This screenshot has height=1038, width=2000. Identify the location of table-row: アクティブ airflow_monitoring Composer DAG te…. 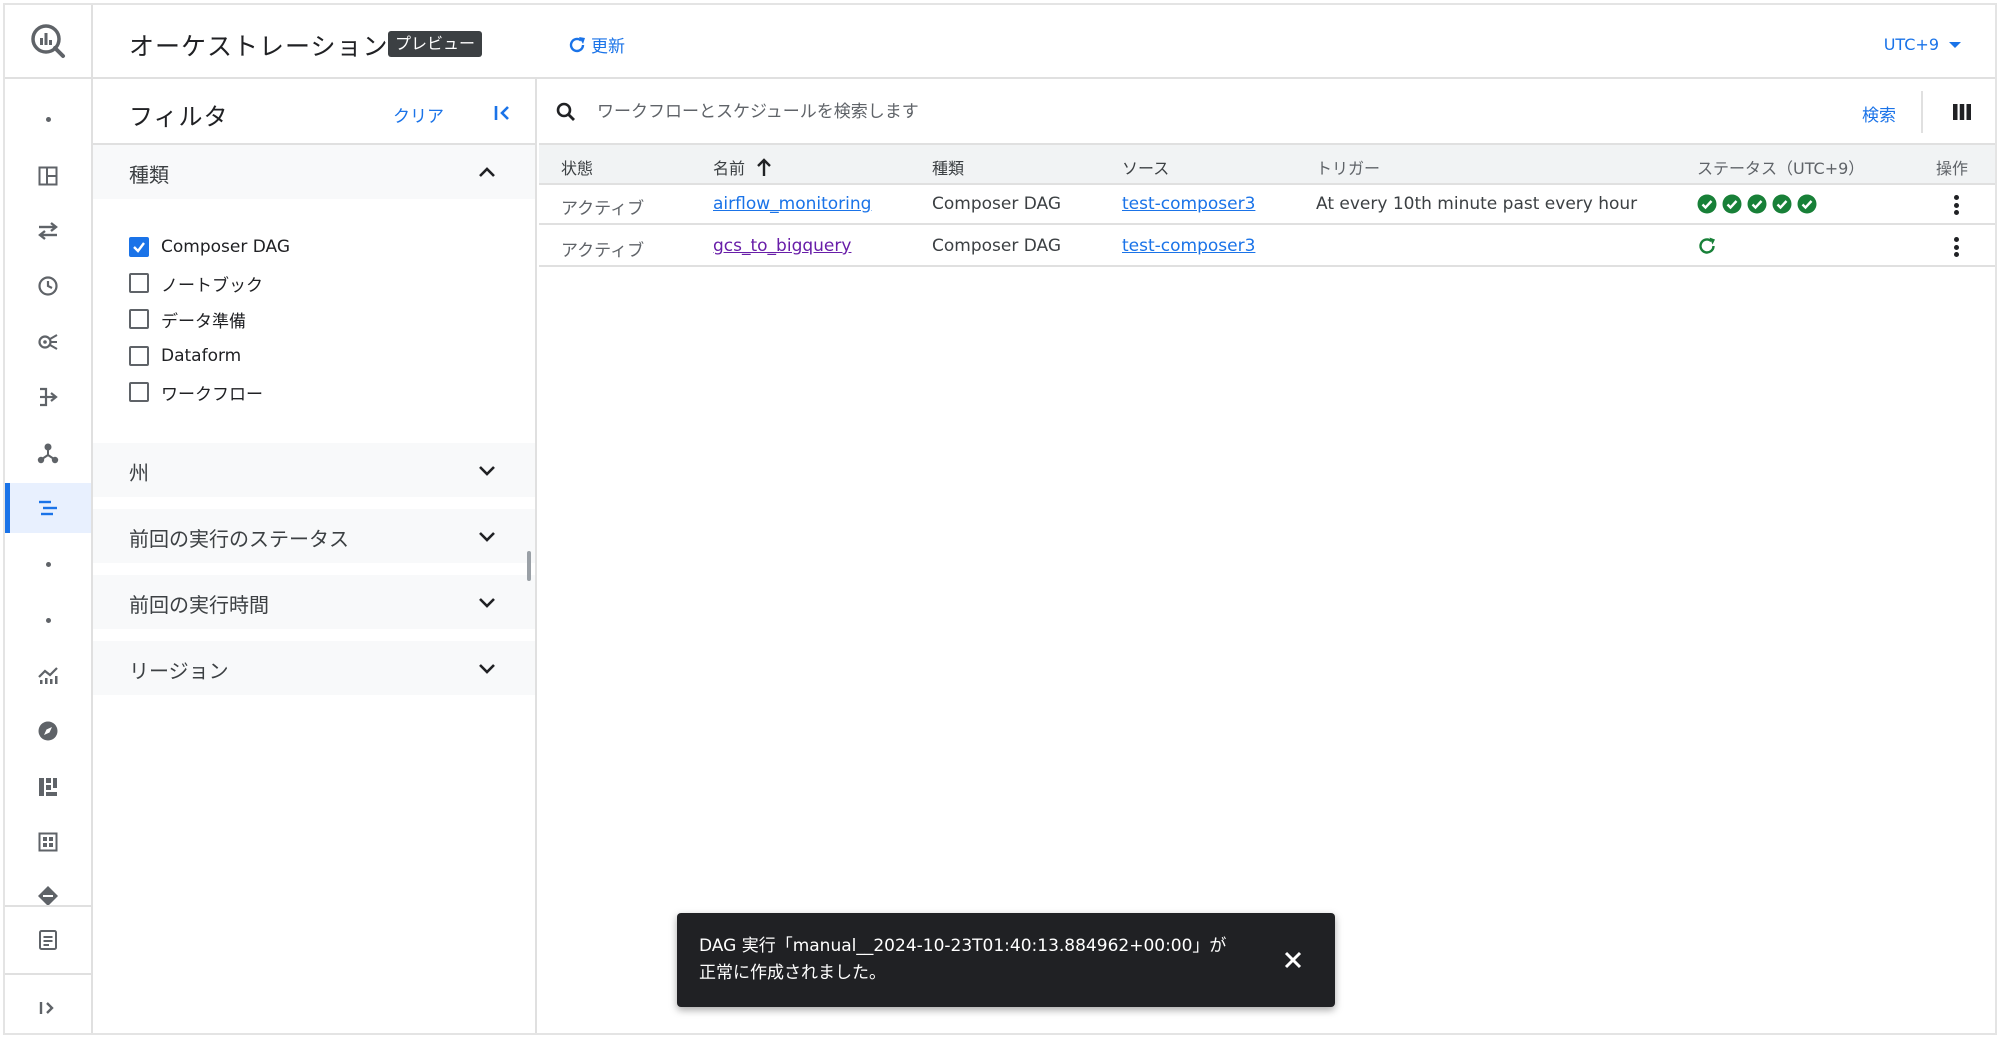
(1267, 205).